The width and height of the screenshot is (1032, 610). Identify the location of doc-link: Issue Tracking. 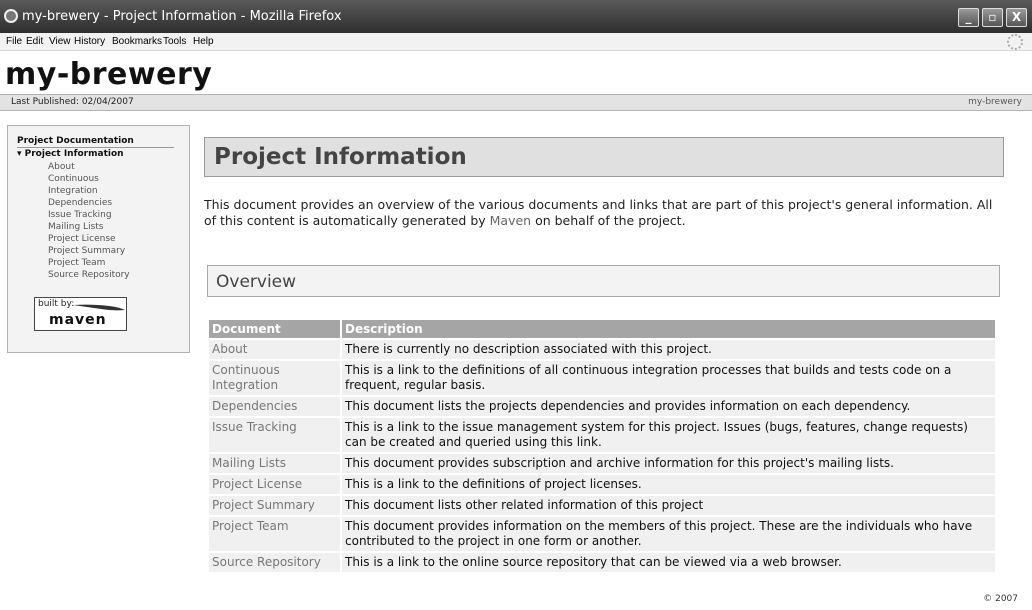
(274, 435).